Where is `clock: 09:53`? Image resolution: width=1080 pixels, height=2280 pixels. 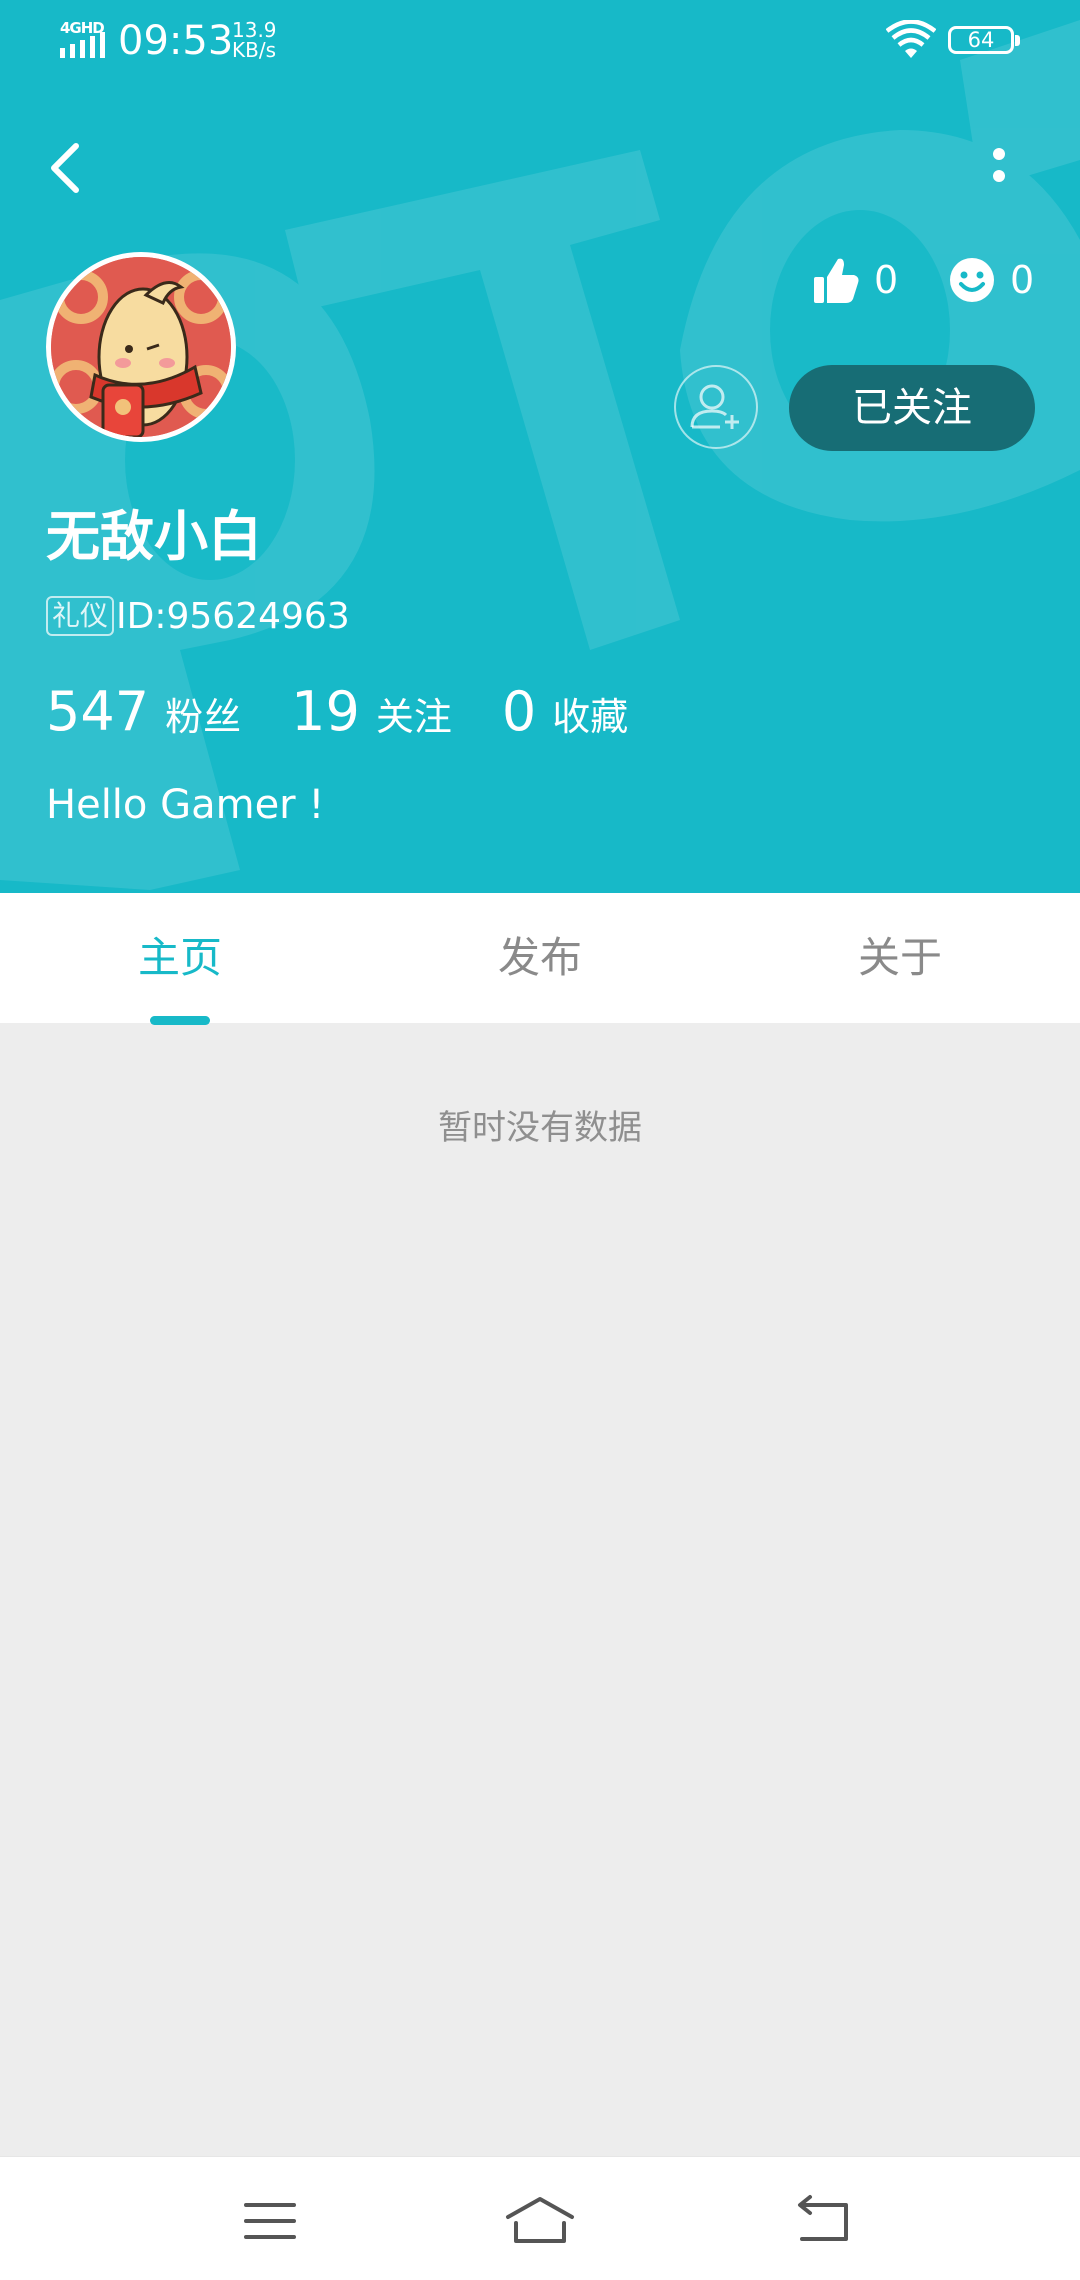
clock: 09:53 is located at coordinates (176, 41).